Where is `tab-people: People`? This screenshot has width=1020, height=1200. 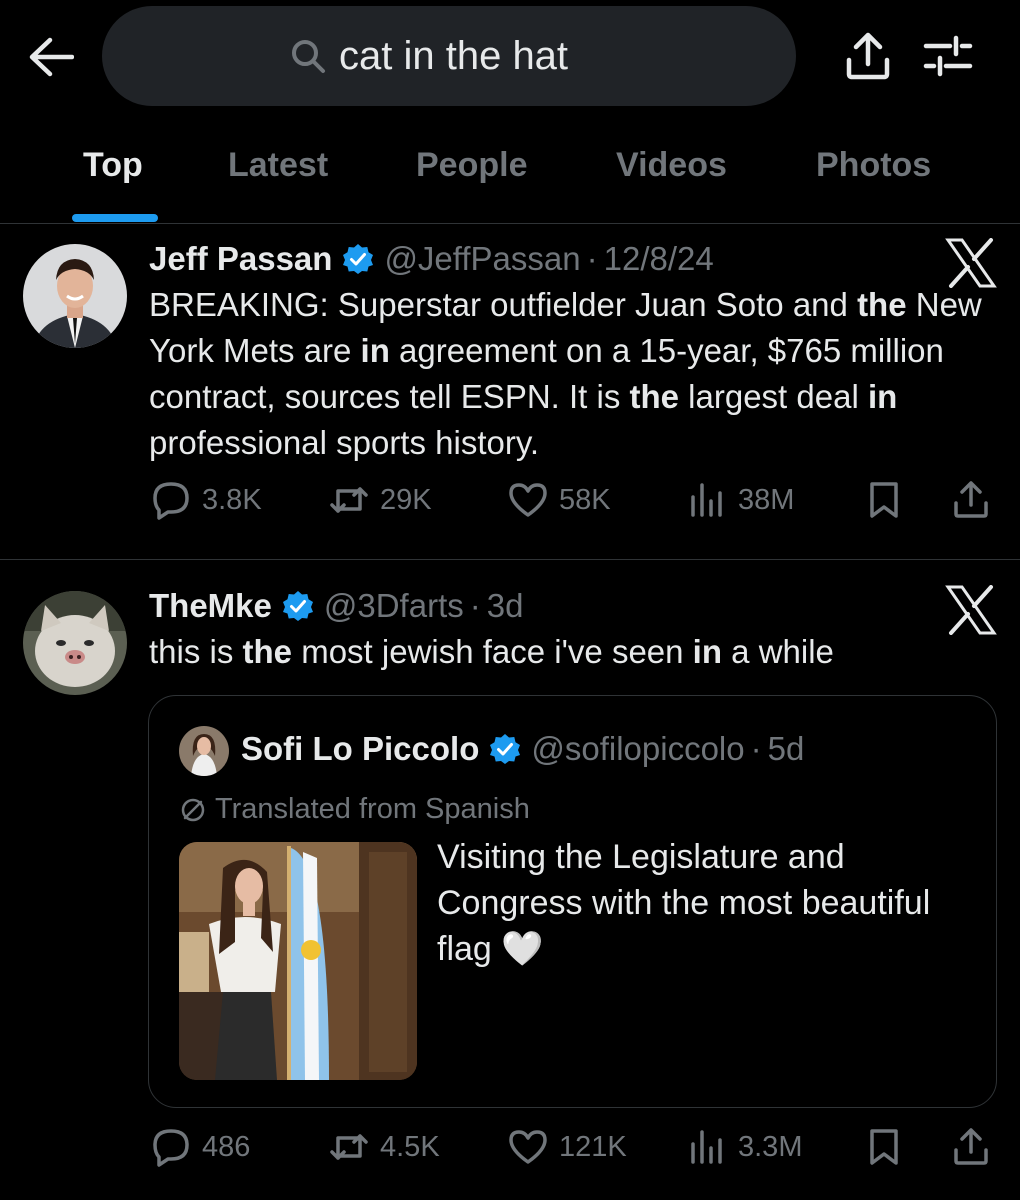 tab-people: People is located at coordinates (471, 165).